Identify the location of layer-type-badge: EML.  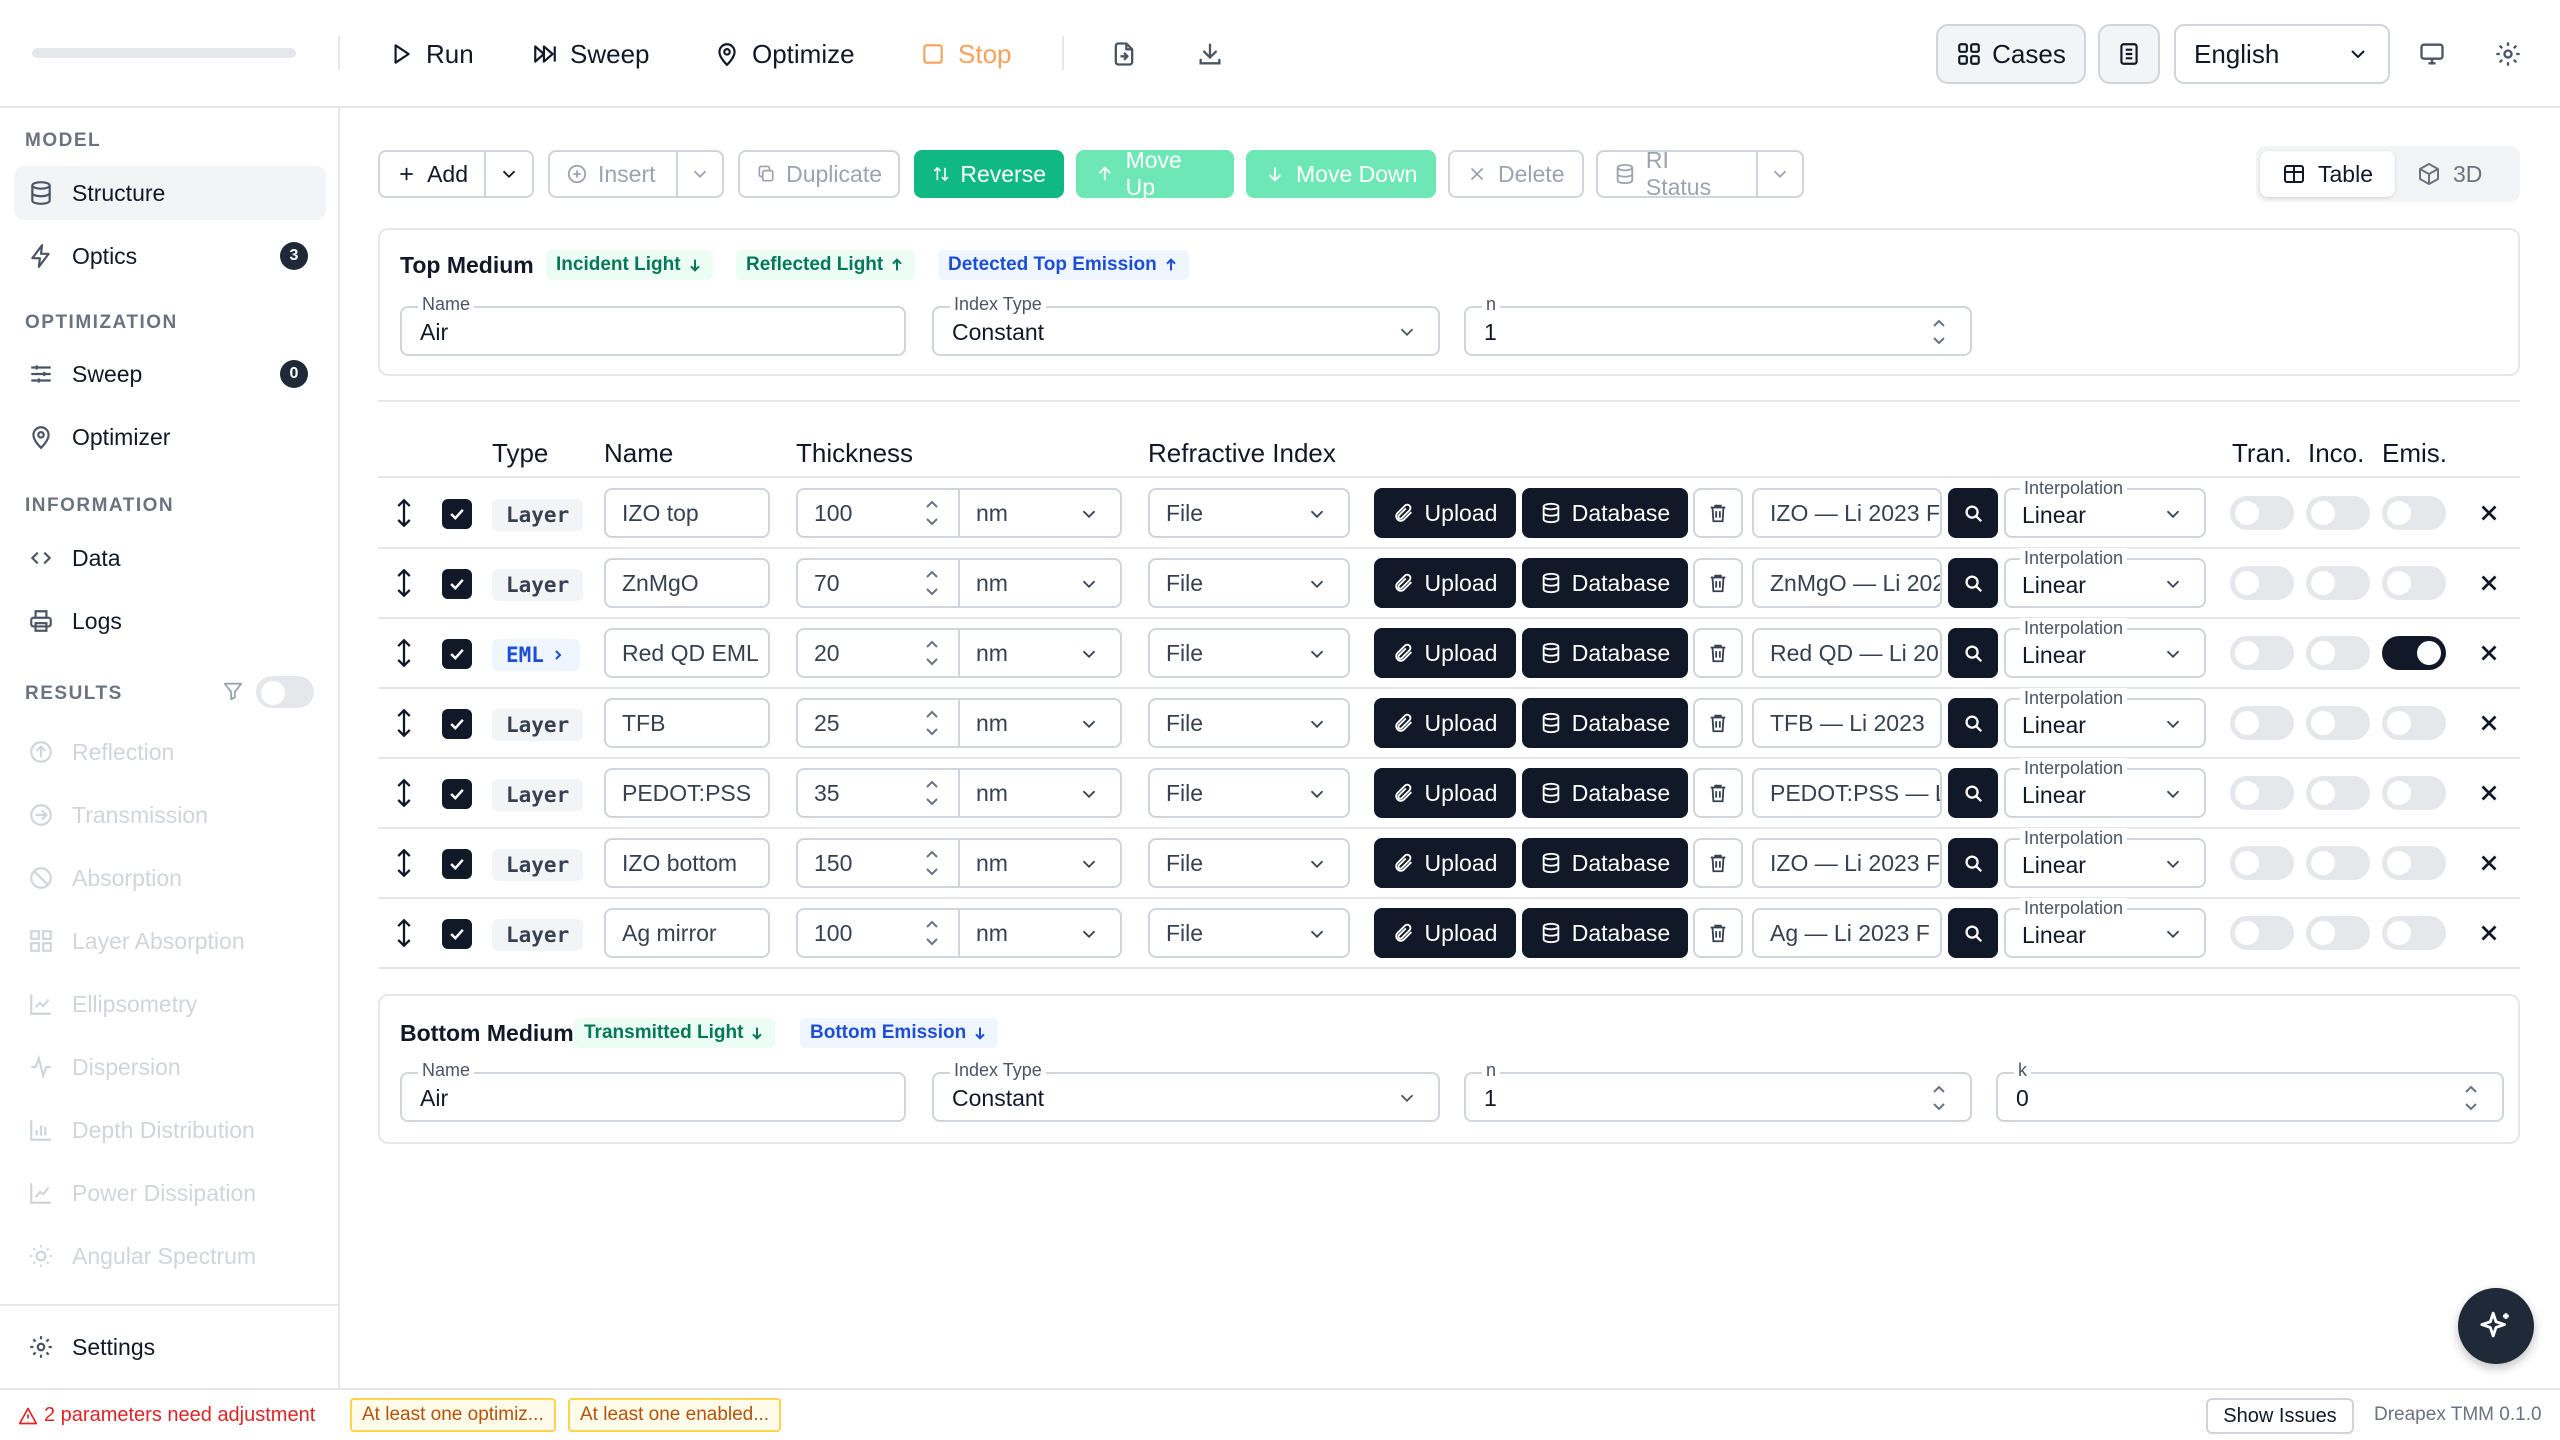
(536, 655).